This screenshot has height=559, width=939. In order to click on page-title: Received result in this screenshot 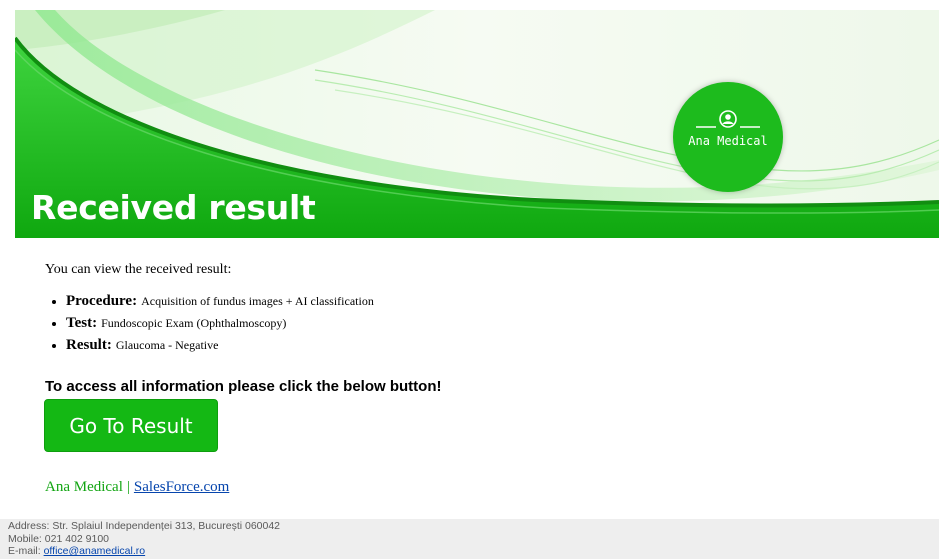, I will do `click(173, 207)`.